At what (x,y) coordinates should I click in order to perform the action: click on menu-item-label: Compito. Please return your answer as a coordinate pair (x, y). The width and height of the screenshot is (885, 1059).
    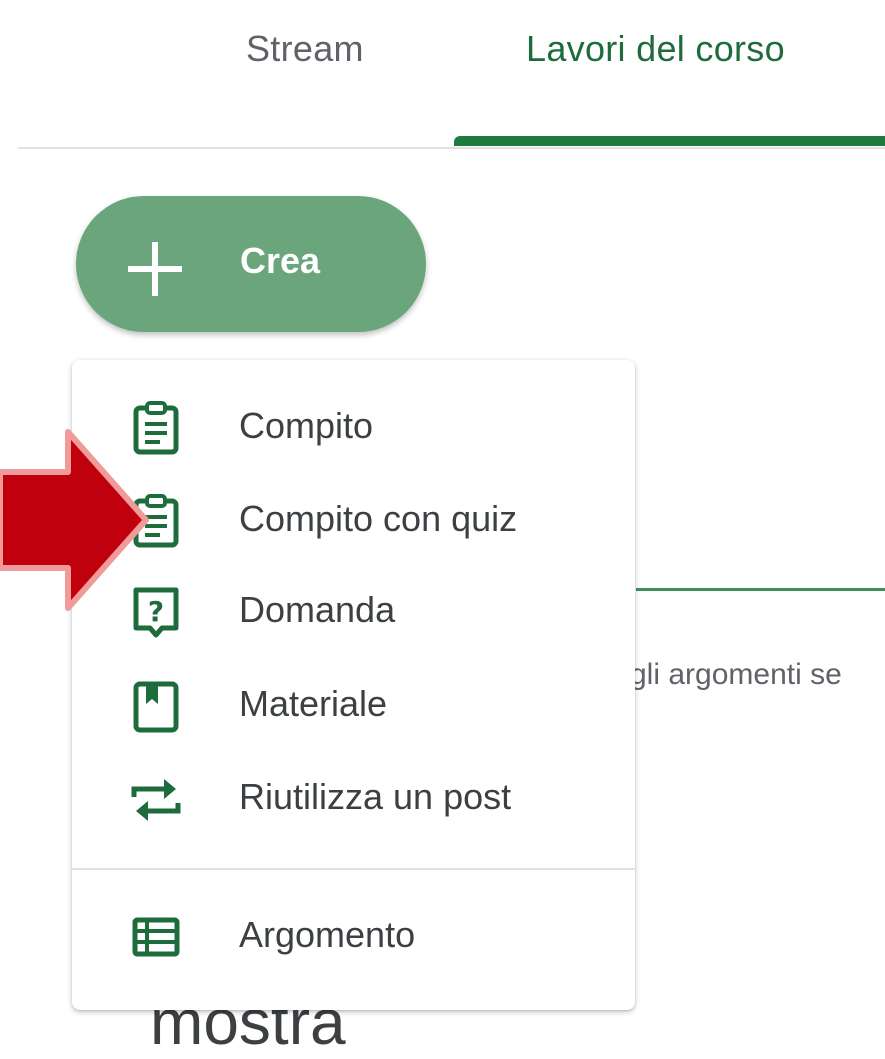
    Looking at the image, I should click on (306, 425).